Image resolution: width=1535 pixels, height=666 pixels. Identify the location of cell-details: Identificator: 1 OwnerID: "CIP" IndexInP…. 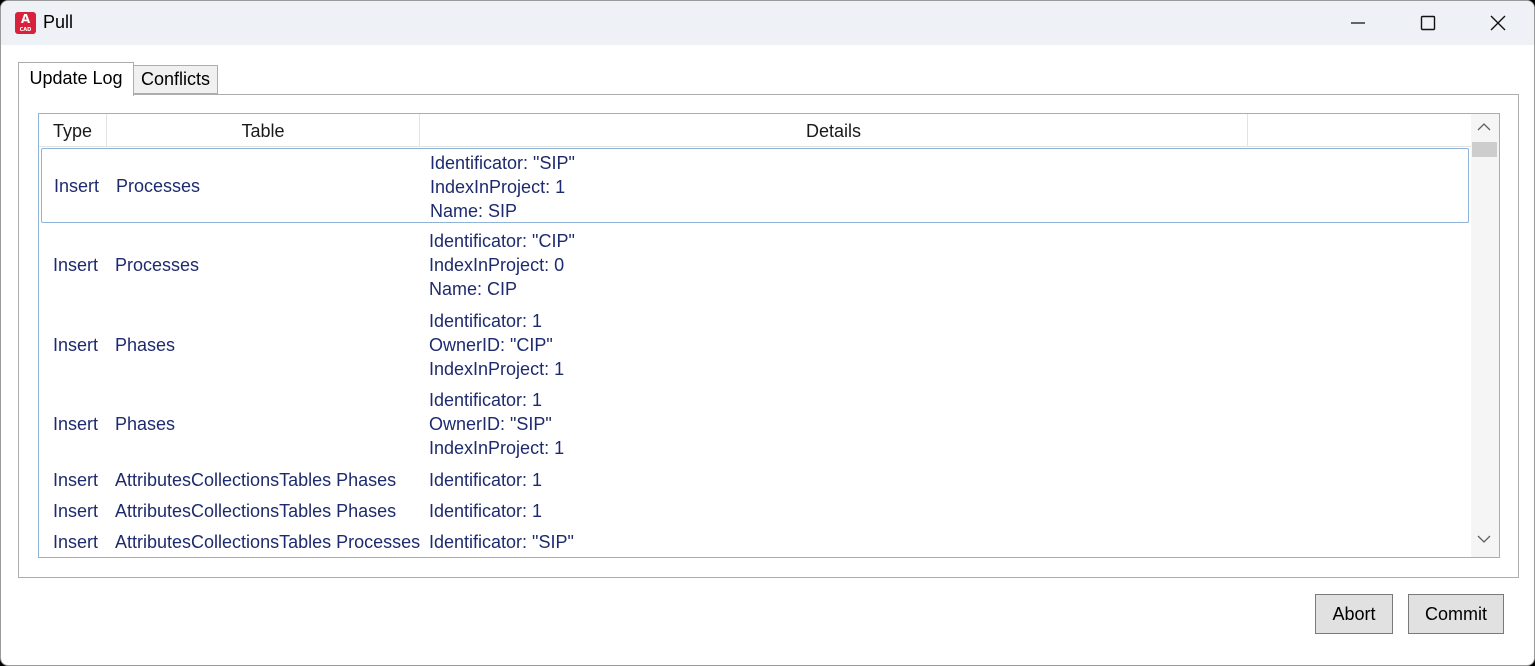
(496, 345).